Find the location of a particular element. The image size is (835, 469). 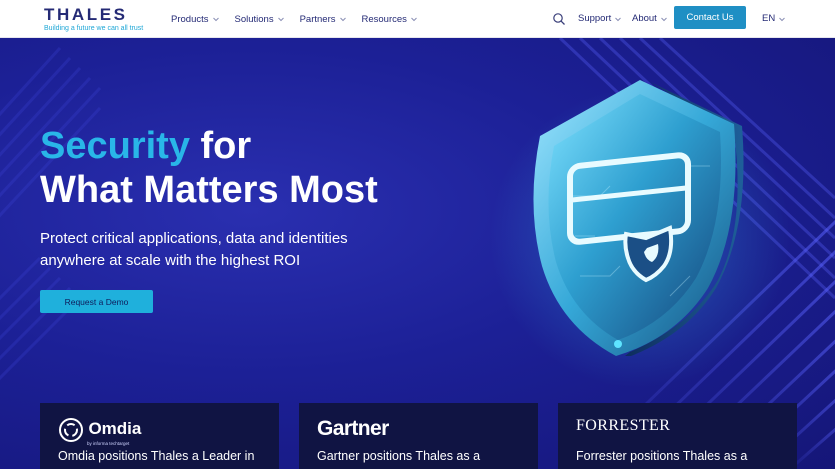

omdia-subbrand: by informa techtarget is located at coordinates (108, 443).